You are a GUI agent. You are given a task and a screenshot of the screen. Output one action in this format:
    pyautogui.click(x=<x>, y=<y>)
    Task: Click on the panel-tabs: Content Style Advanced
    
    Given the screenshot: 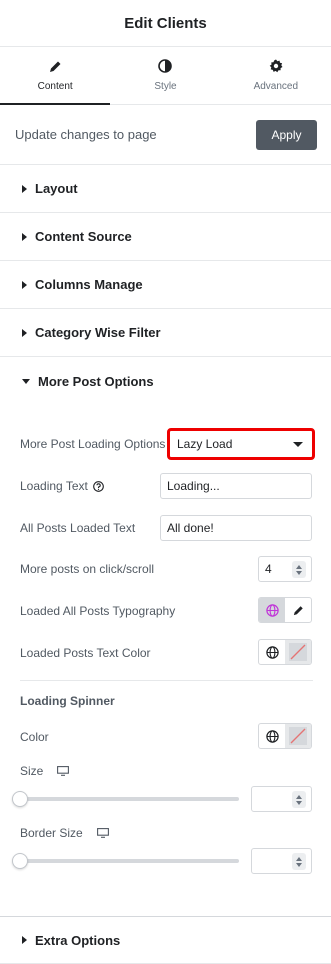 What is the action you would take?
    pyautogui.click(x=165, y=76)
    